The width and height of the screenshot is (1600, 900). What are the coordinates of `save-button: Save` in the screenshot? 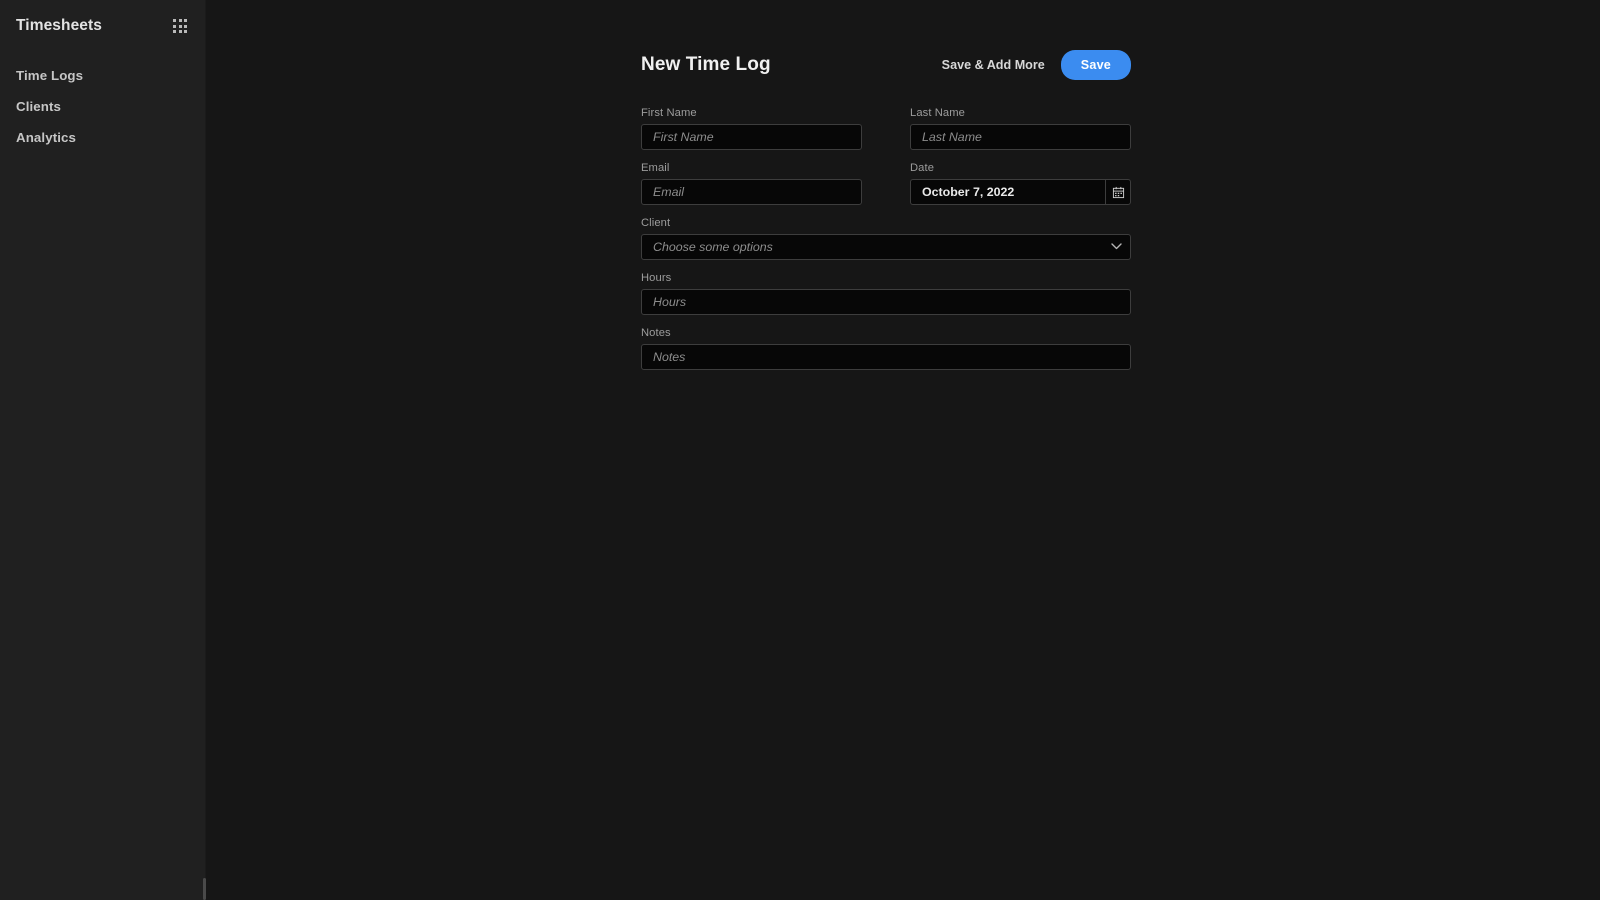 It's located at (1095, 65).